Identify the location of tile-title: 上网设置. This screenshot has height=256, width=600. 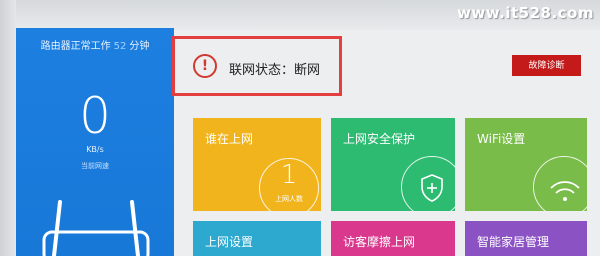
(229, 242).